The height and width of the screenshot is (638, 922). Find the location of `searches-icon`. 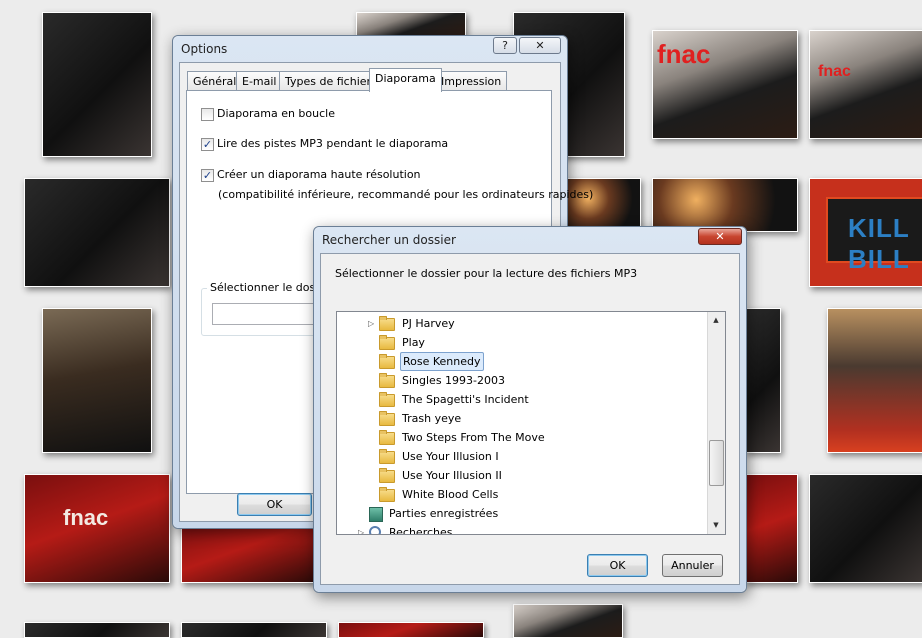

searches-icon is located at coordinates (375, 530).